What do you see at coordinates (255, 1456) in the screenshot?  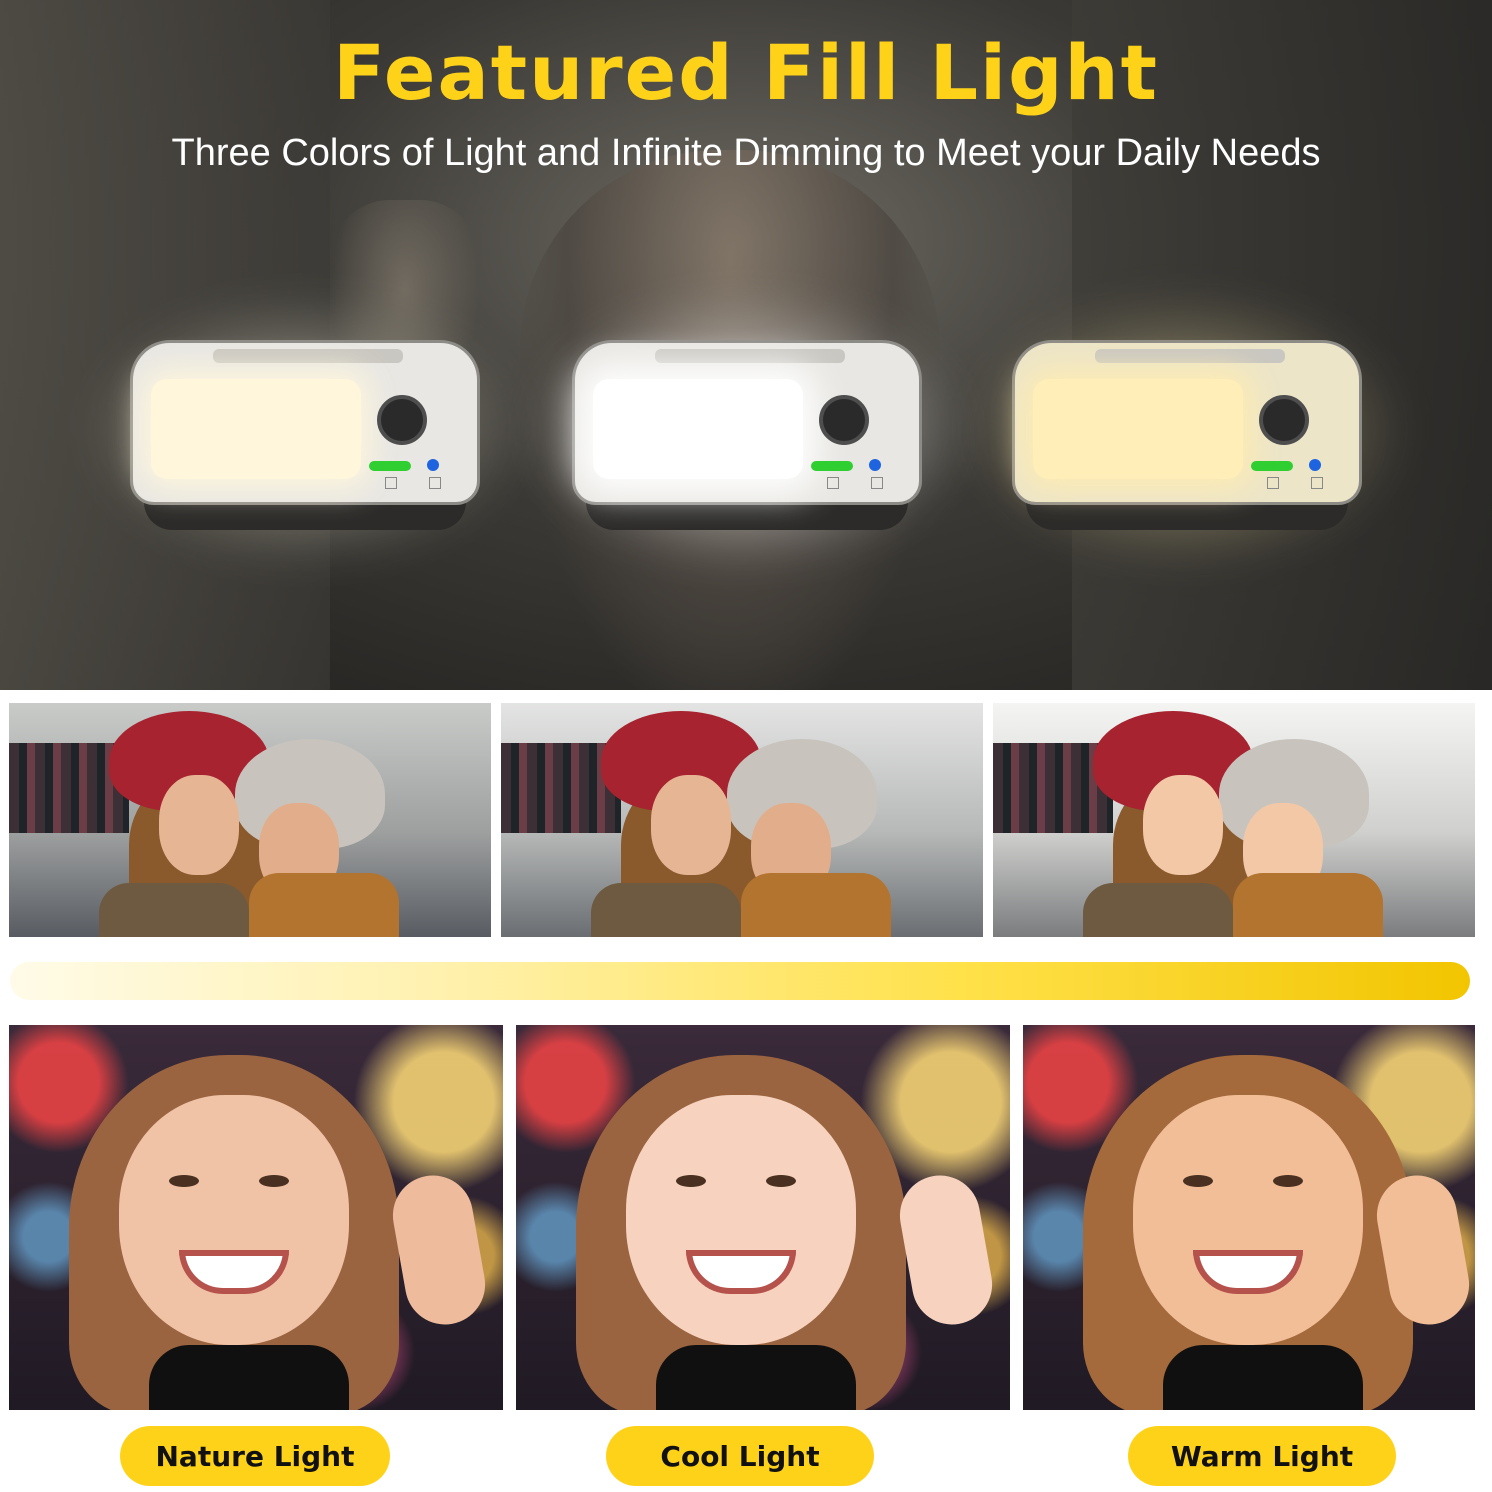 I see `label-nature-light: Nature Light` at bounding box center [255, 1456].